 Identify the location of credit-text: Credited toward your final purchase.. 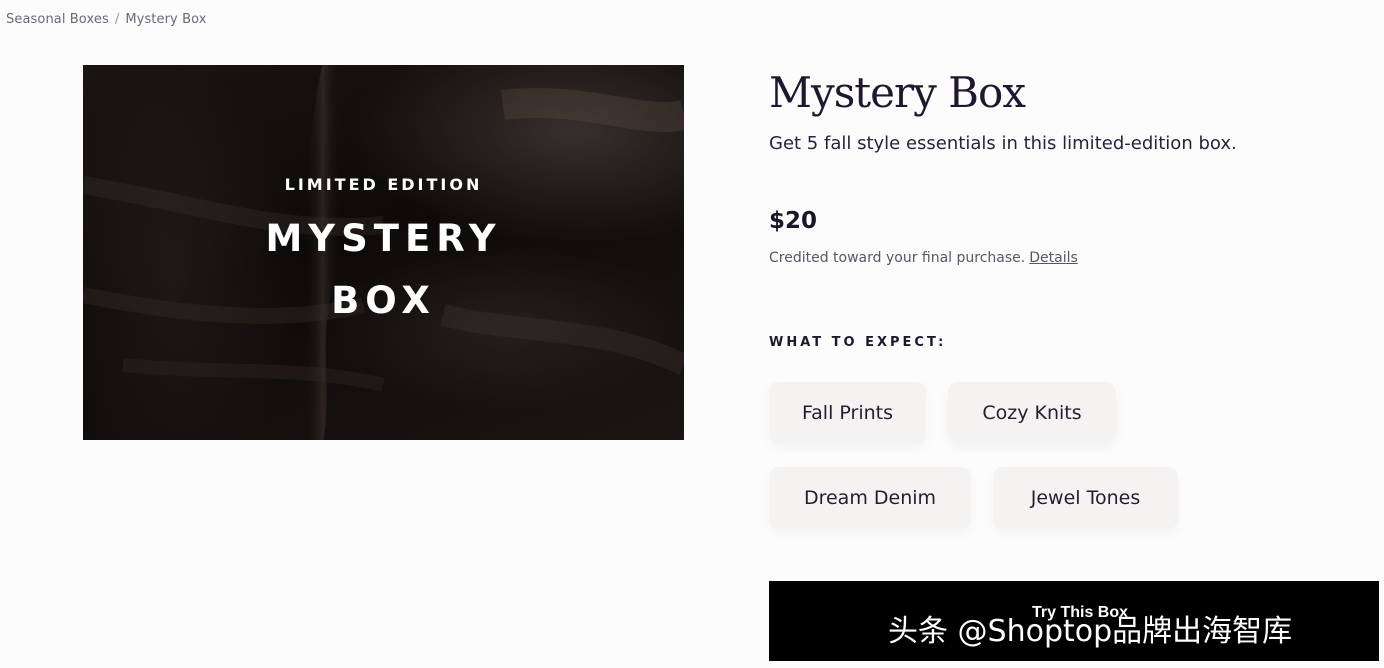
(897, 258).